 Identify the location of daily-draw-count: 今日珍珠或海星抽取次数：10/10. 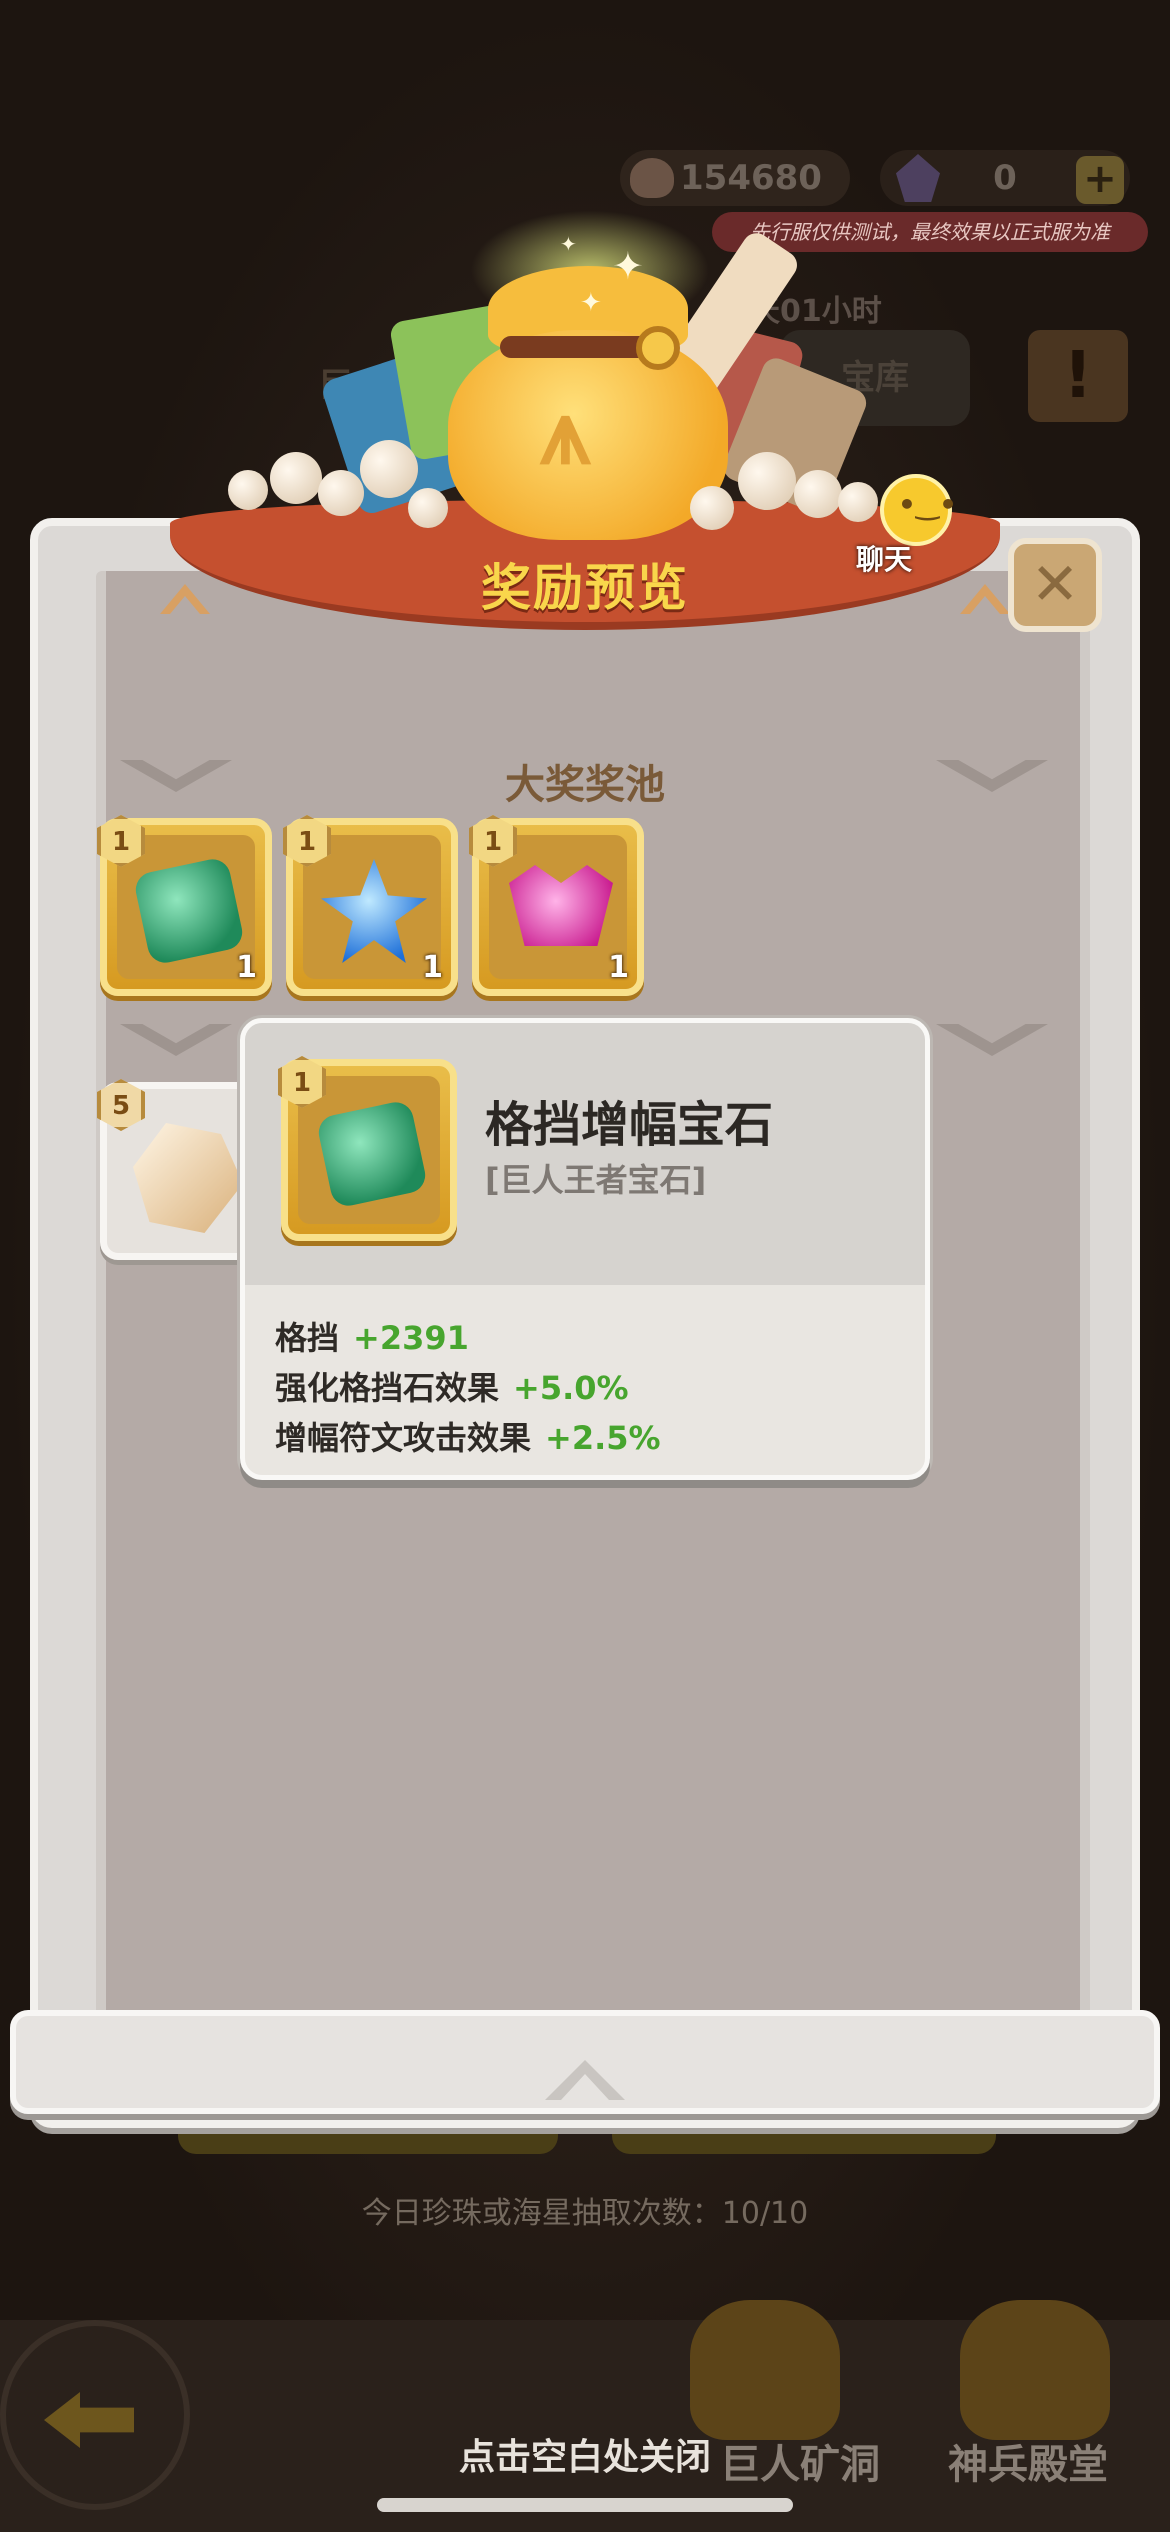
(585, 2213).